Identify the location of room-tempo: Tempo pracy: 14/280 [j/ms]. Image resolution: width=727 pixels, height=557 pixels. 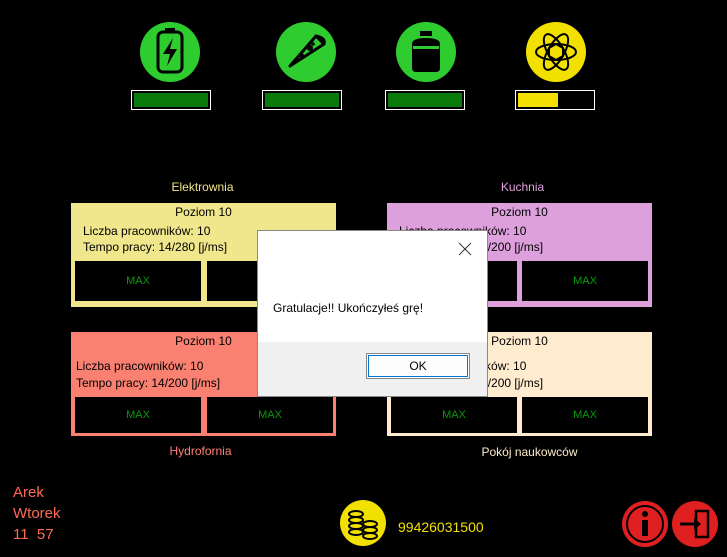
(155, 247).